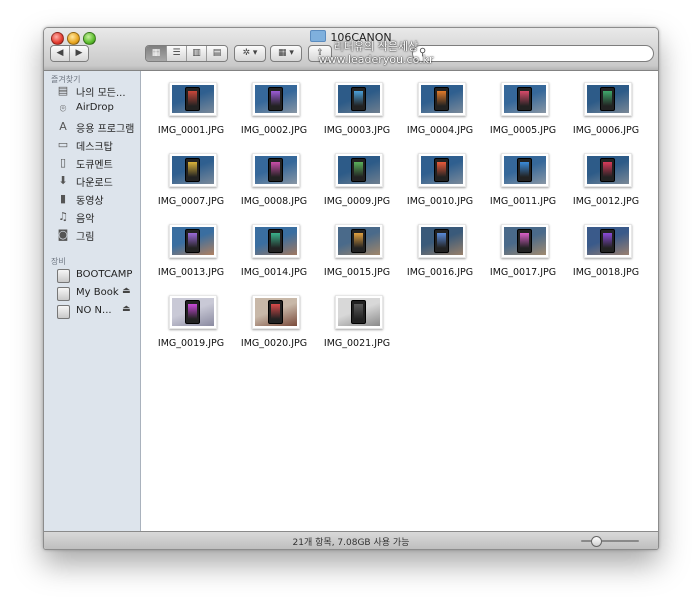 Image resolution: width=700 pixels, height=609 pixels. I want to click on documents-icon: ▯, so click(63, 162).